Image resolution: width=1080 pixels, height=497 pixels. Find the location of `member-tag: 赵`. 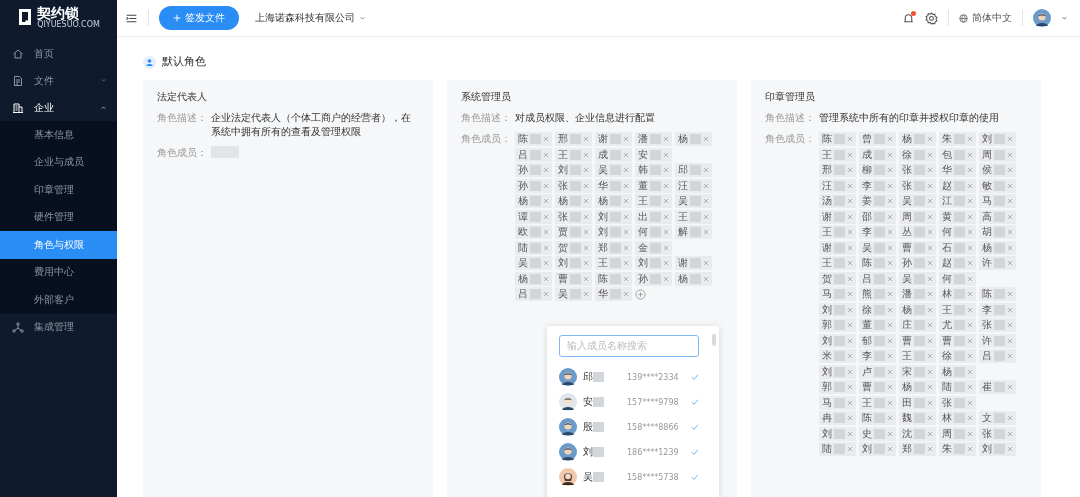

member-tag: 赵 is located at coordinates (957, 263).